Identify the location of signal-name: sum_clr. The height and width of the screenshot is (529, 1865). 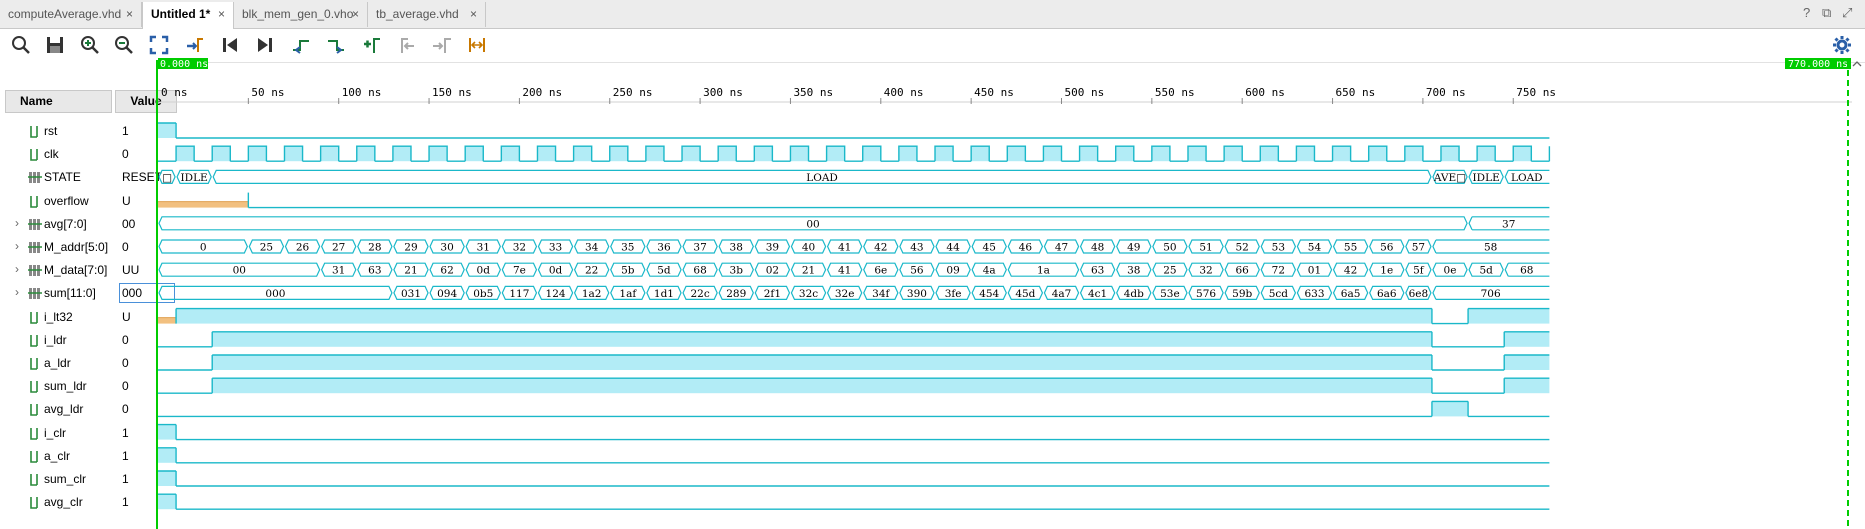
(65, 479).